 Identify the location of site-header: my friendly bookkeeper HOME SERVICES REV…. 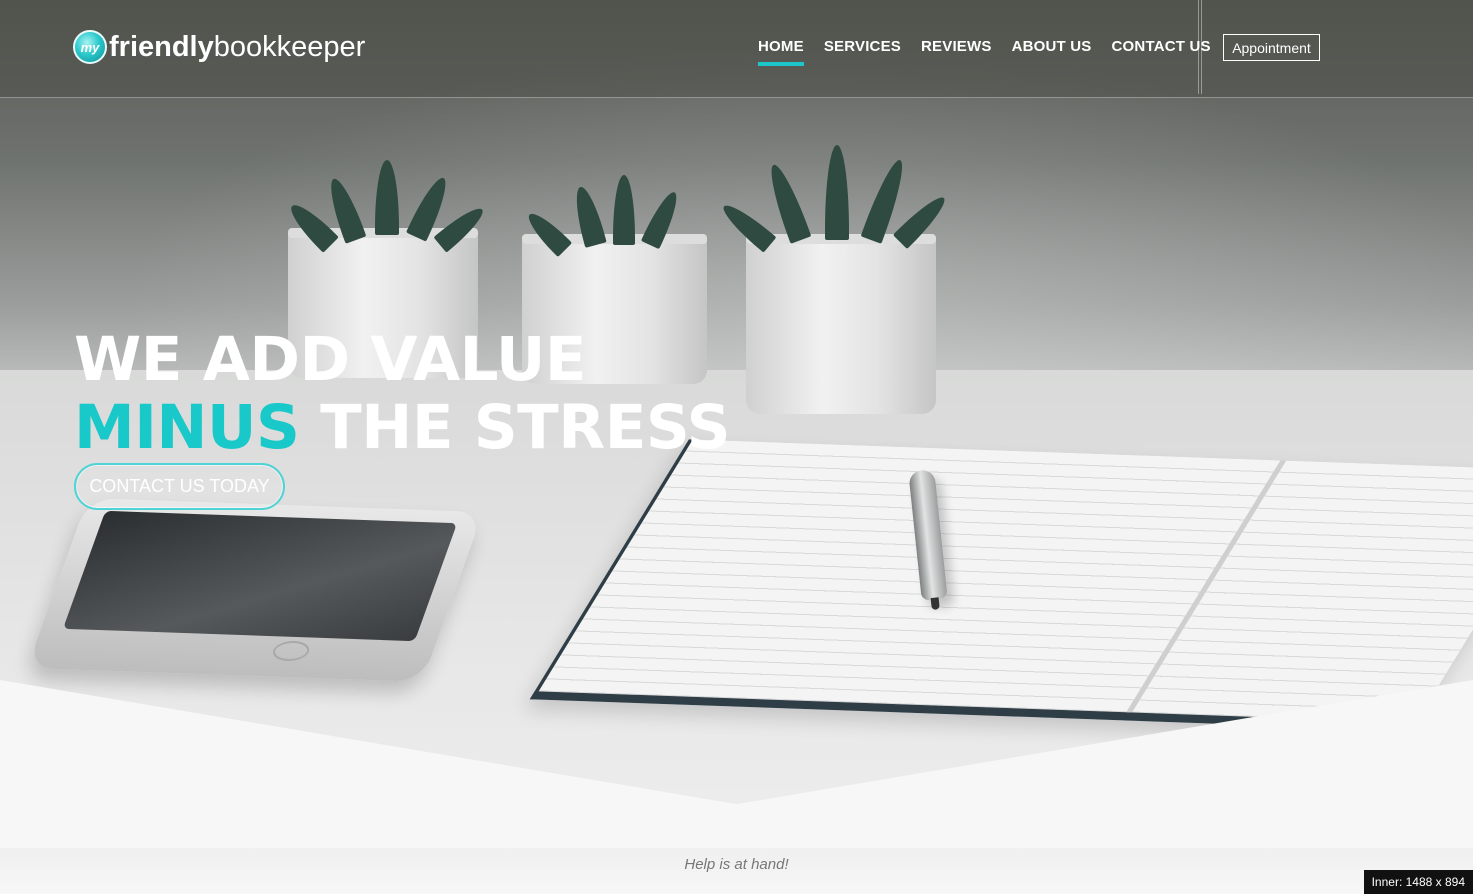
(736, 49).